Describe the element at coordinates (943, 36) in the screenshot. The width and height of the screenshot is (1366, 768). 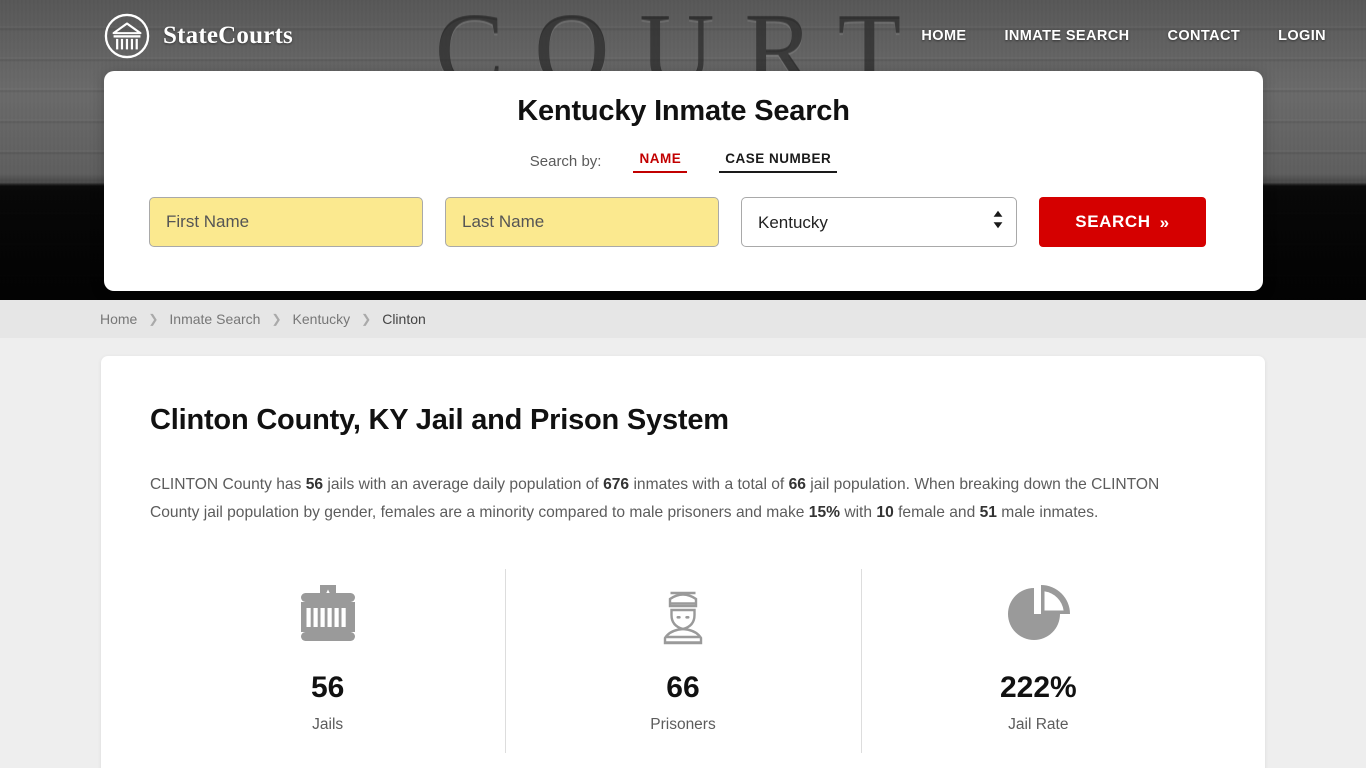
I see `nav-item-home: HOME` at that location.